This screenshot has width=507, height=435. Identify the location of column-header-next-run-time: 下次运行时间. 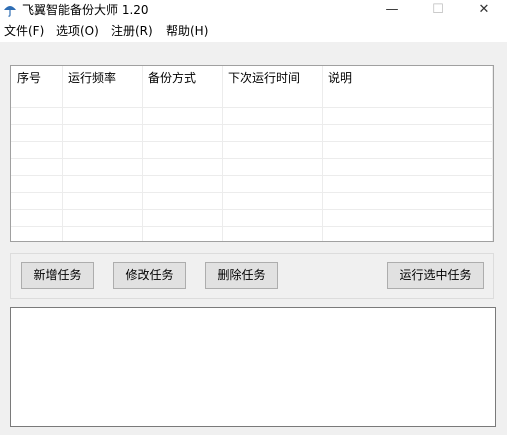
(272, 78).